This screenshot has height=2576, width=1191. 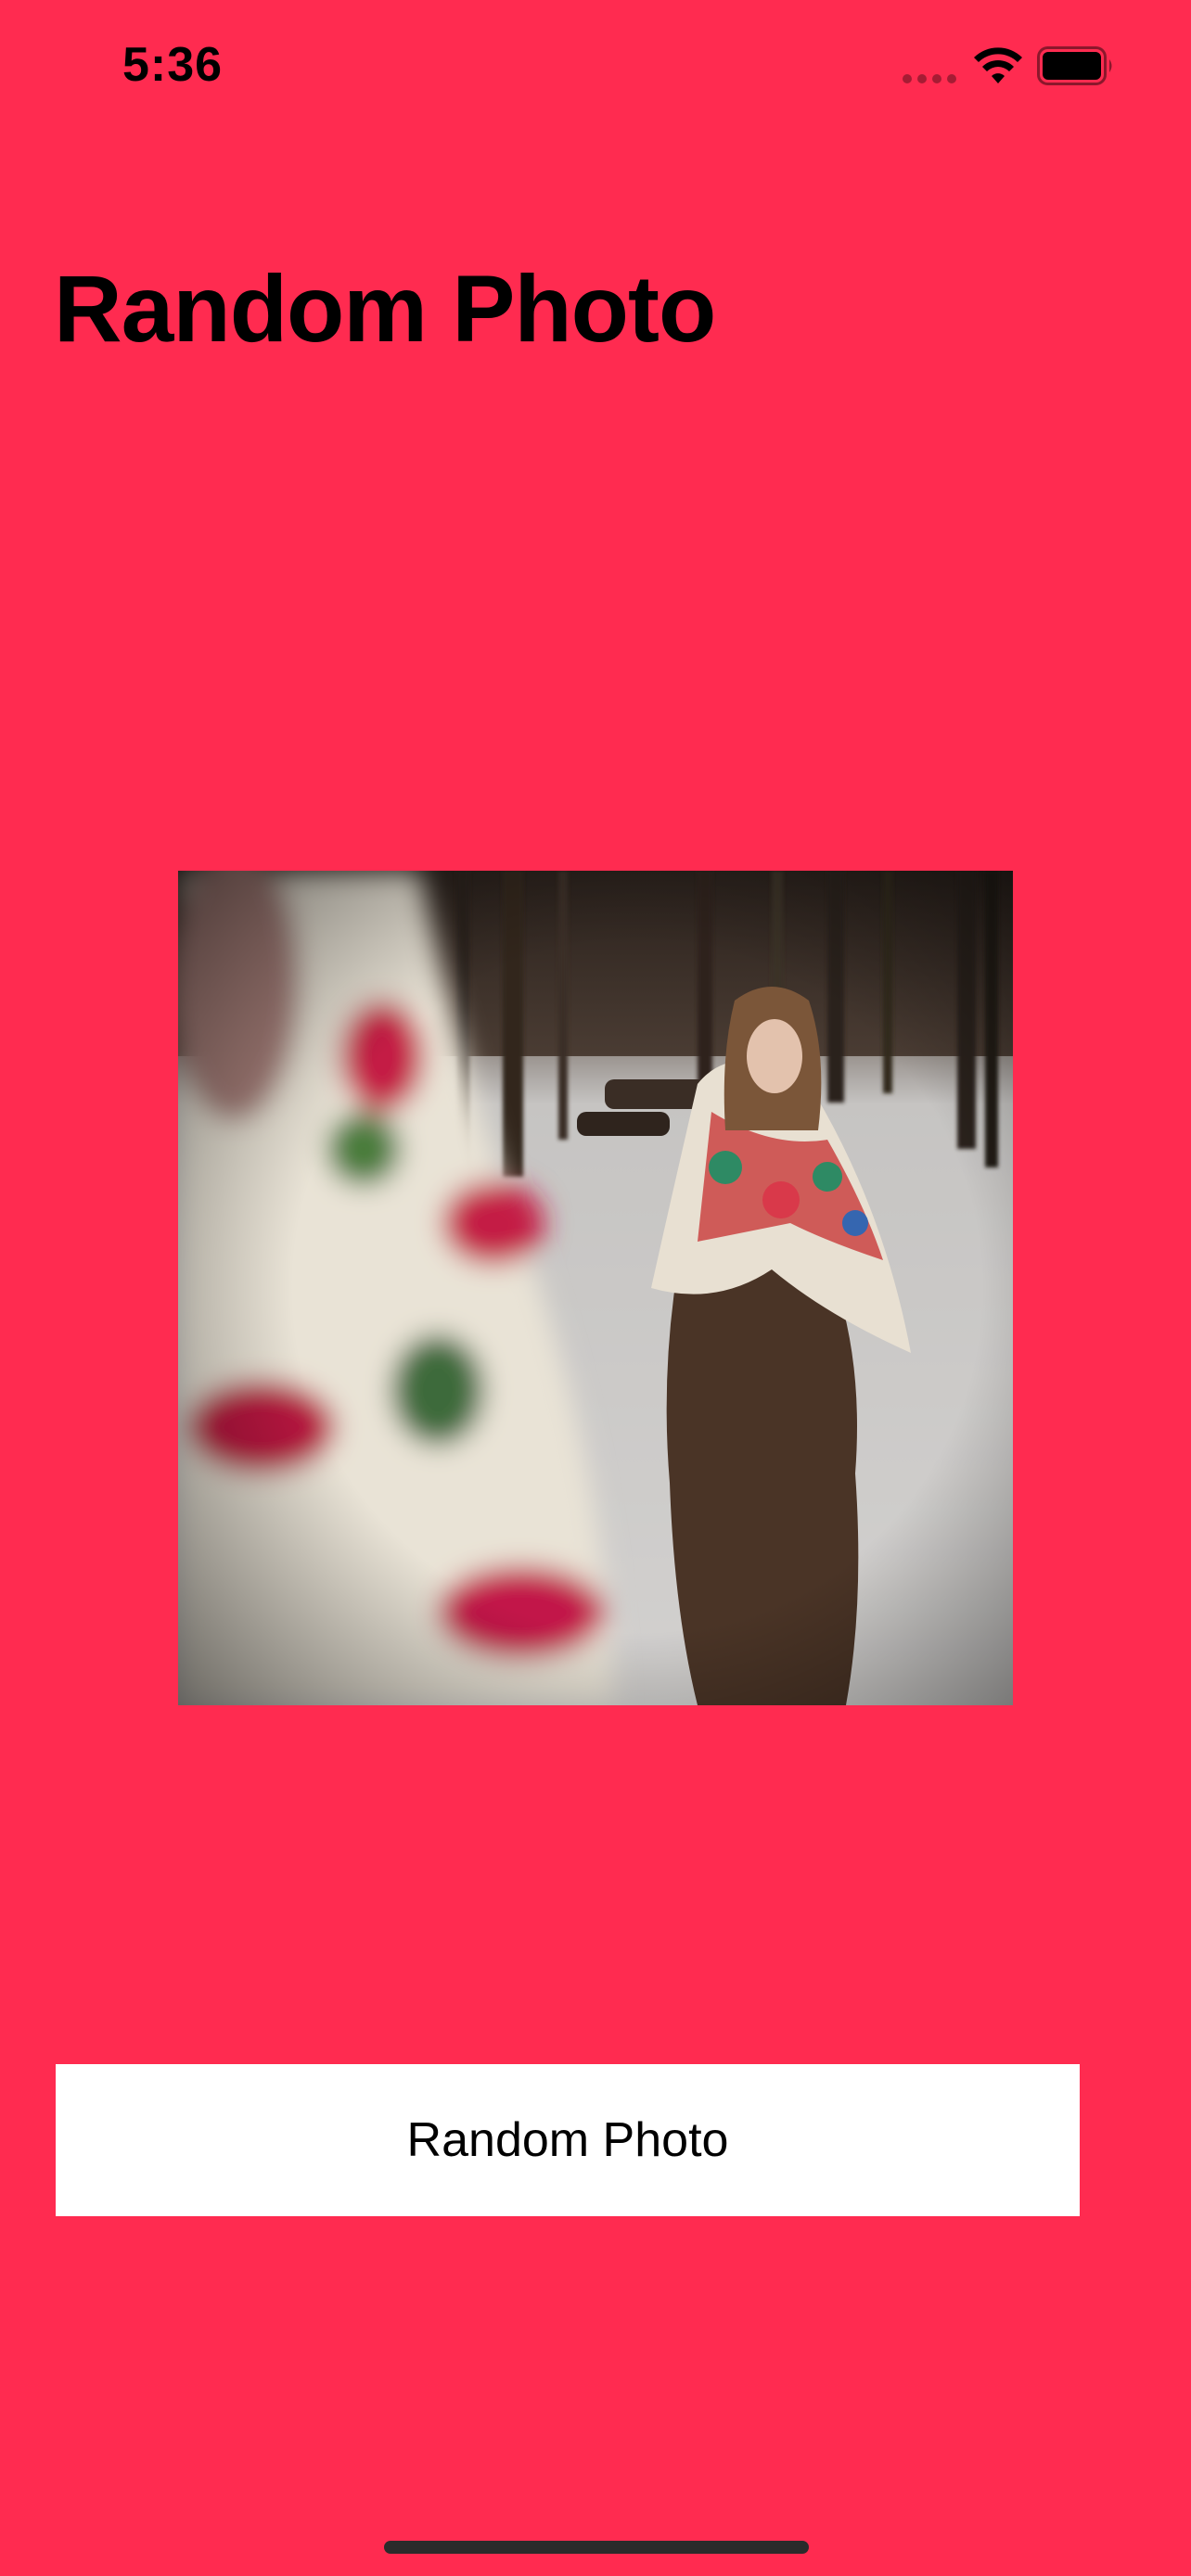 I want to click on signal-icon, so click(x=929, y=79).